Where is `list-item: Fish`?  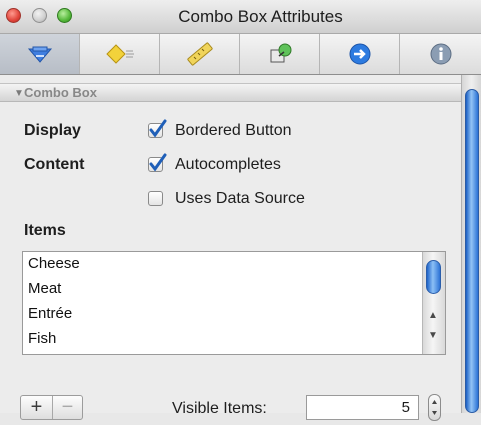 list-item: Fish is located at coordinates (42, 338).